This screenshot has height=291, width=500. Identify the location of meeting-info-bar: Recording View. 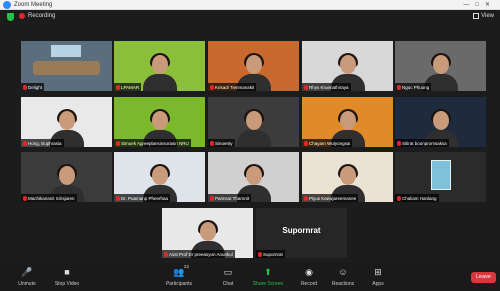
(250, 17).